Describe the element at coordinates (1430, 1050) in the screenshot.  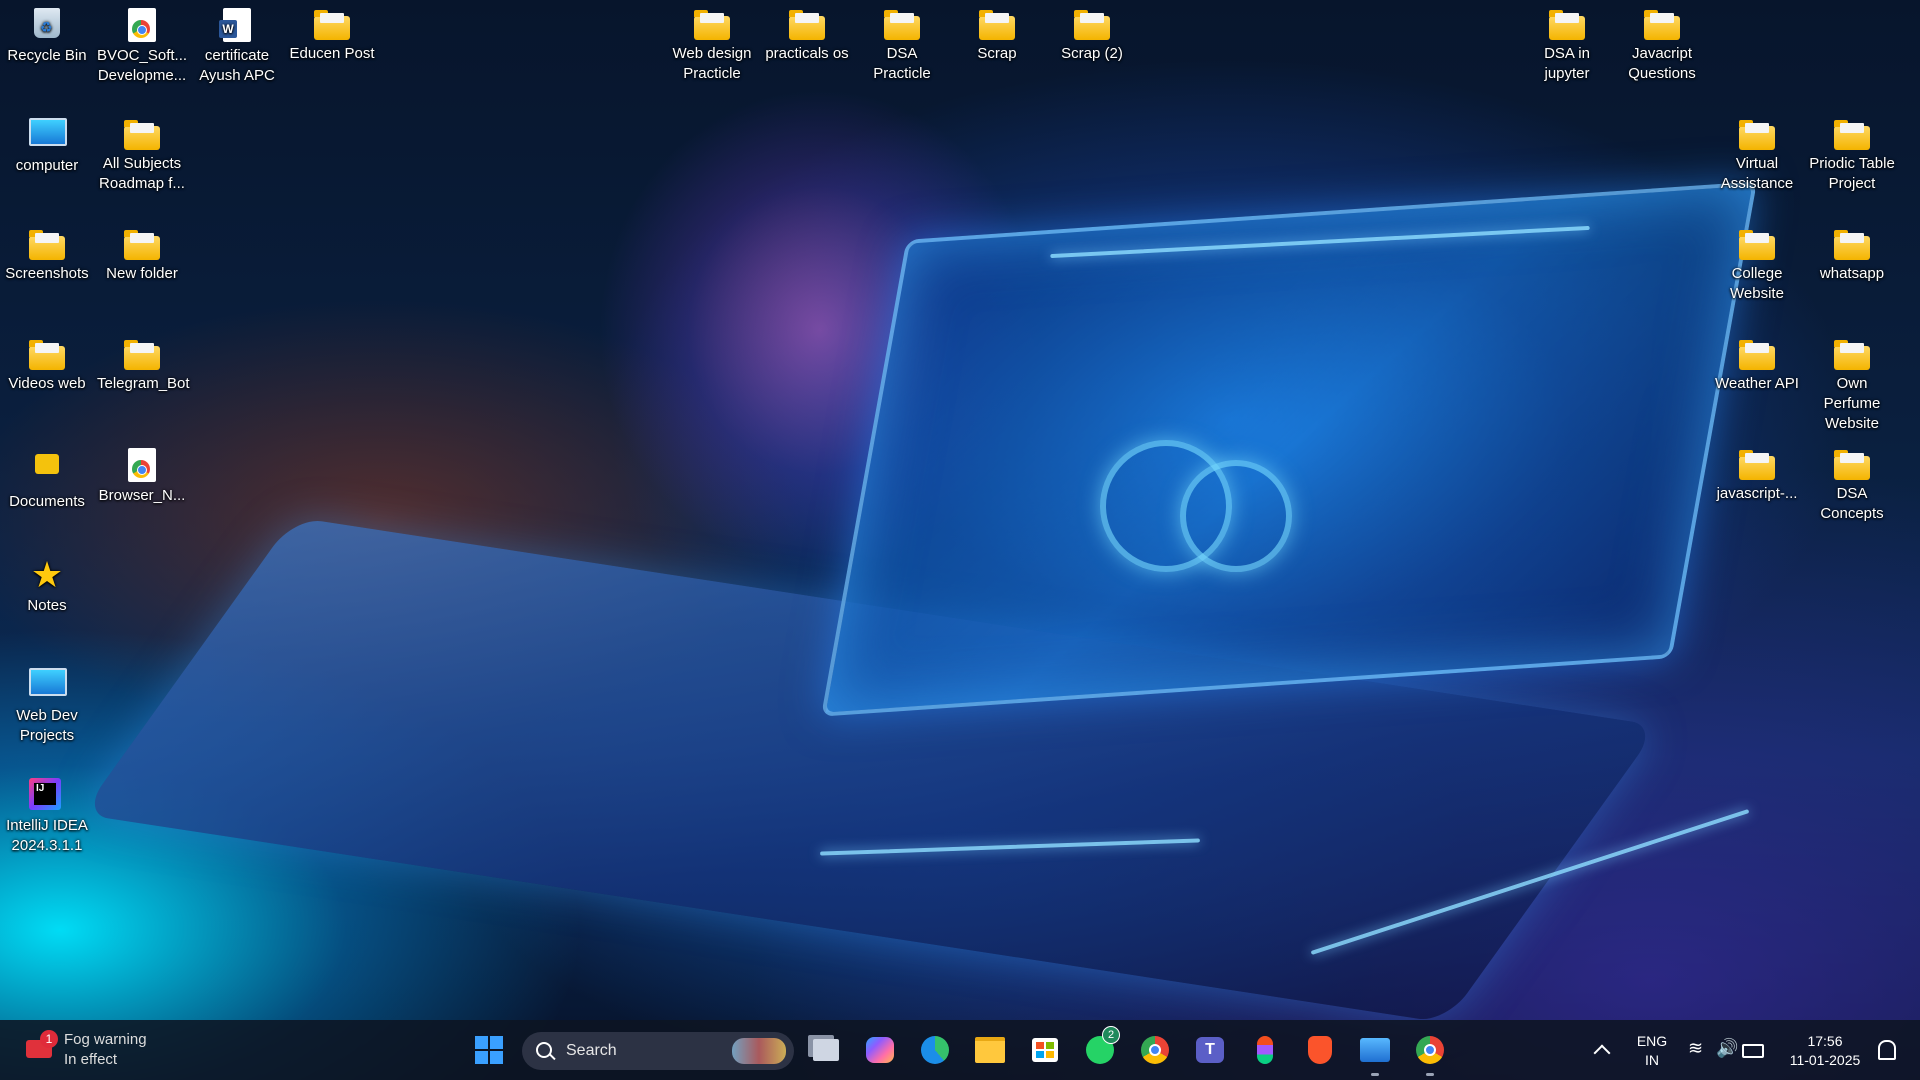
I see `chrome-profile-icon` at that location.